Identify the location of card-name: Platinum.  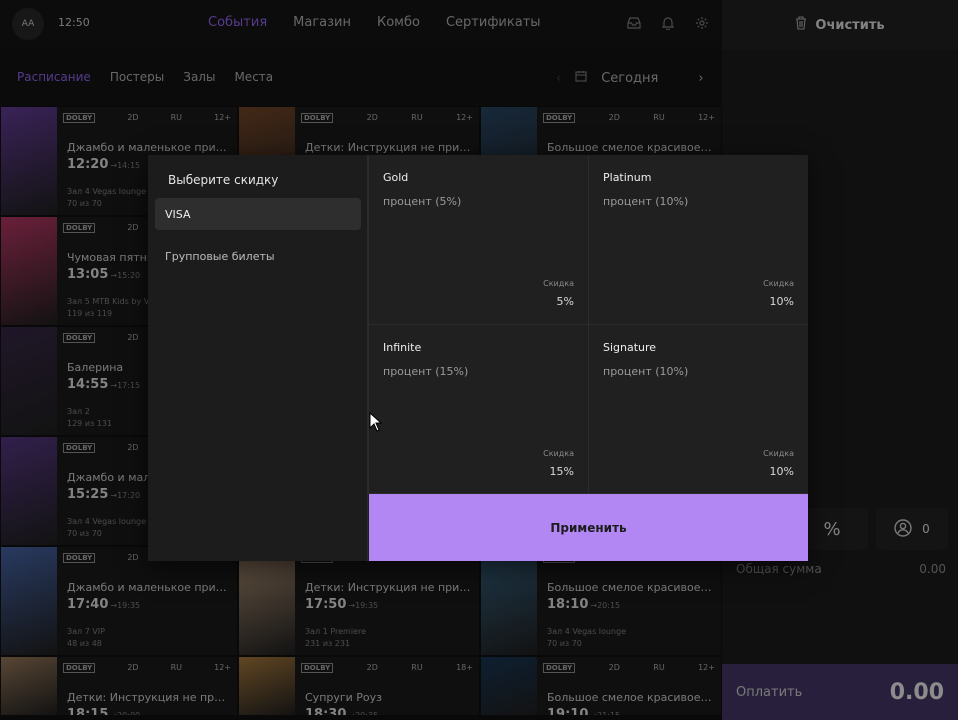
(627, 177).